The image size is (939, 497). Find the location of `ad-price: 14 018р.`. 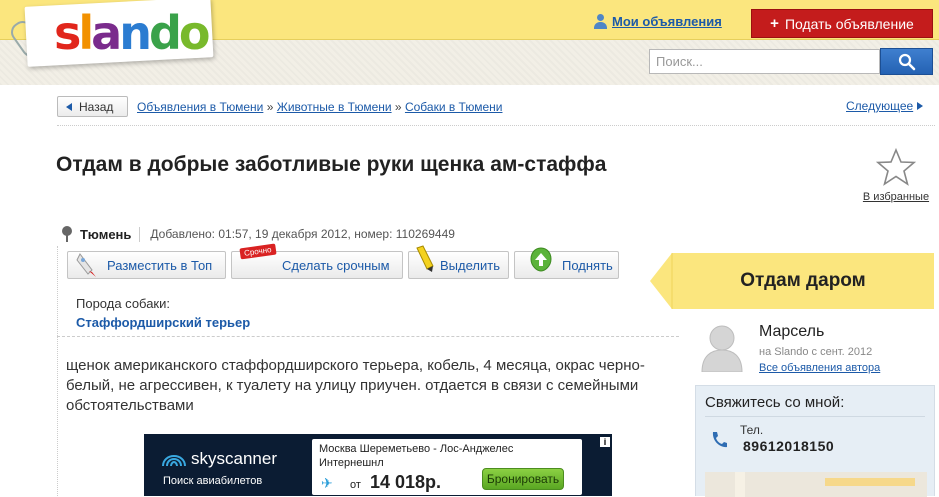

ad-price: 14 018р. is located at coordinates (406, 482).